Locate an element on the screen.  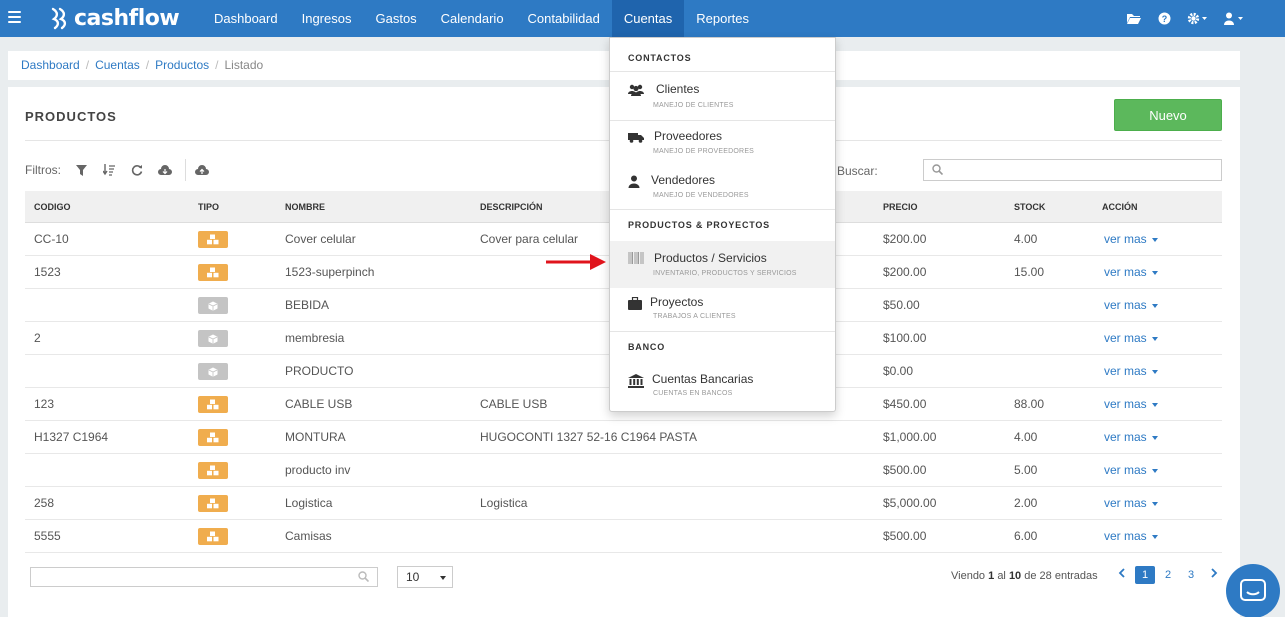
nav-reportes: Reportes is located at coordinates (722, 18).